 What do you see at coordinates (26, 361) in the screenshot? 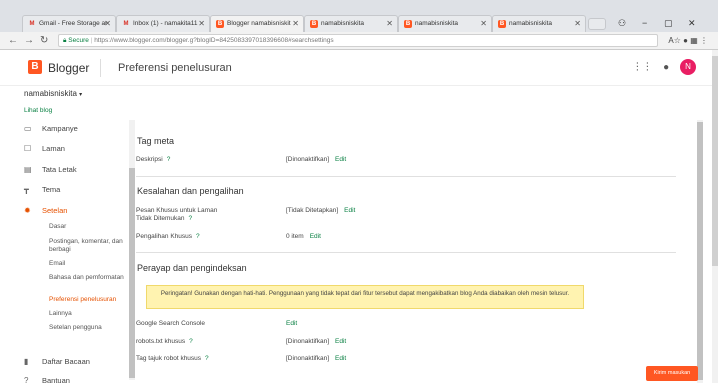
I see `bookmark-icon: ▮` at bounding box center [26, 361].